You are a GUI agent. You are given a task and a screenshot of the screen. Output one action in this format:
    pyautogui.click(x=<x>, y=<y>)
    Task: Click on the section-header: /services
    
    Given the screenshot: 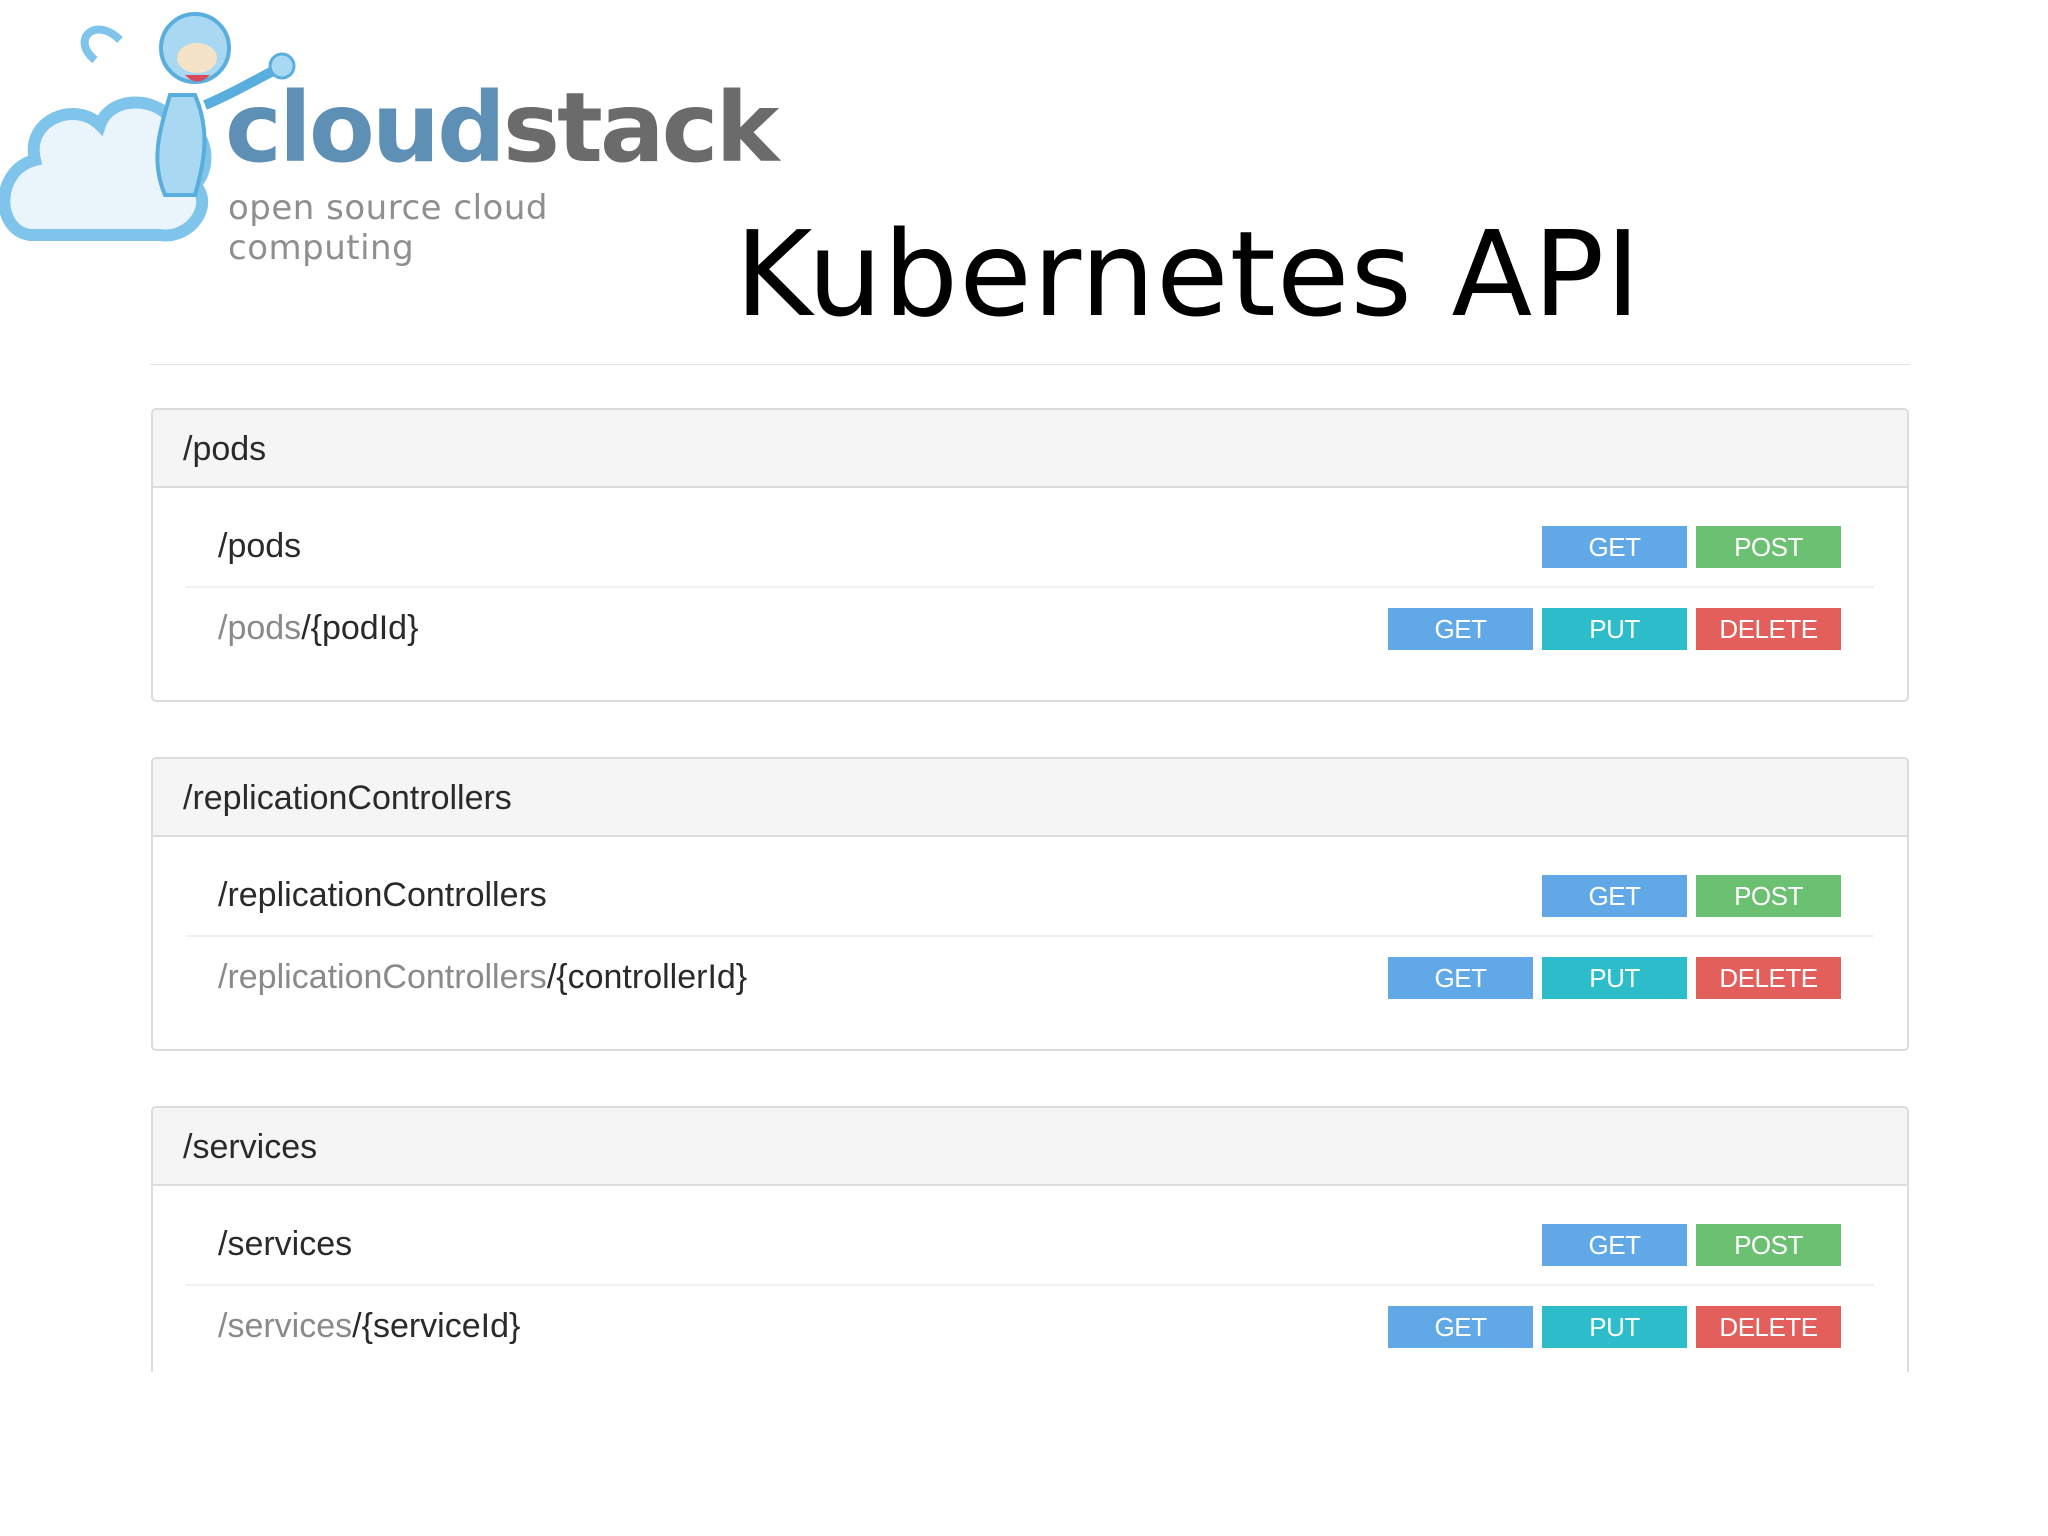 What is the action you would take?
    pyautogui.click(x=1030, y=1147)
    